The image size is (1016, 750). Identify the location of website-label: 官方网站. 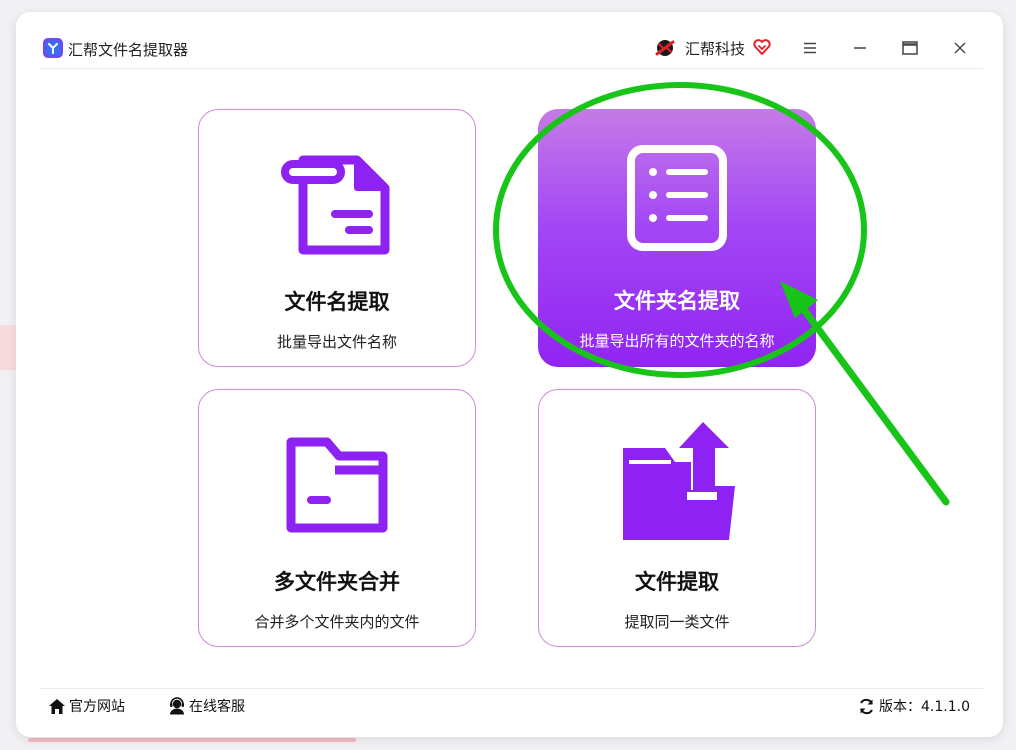
(97, 707).